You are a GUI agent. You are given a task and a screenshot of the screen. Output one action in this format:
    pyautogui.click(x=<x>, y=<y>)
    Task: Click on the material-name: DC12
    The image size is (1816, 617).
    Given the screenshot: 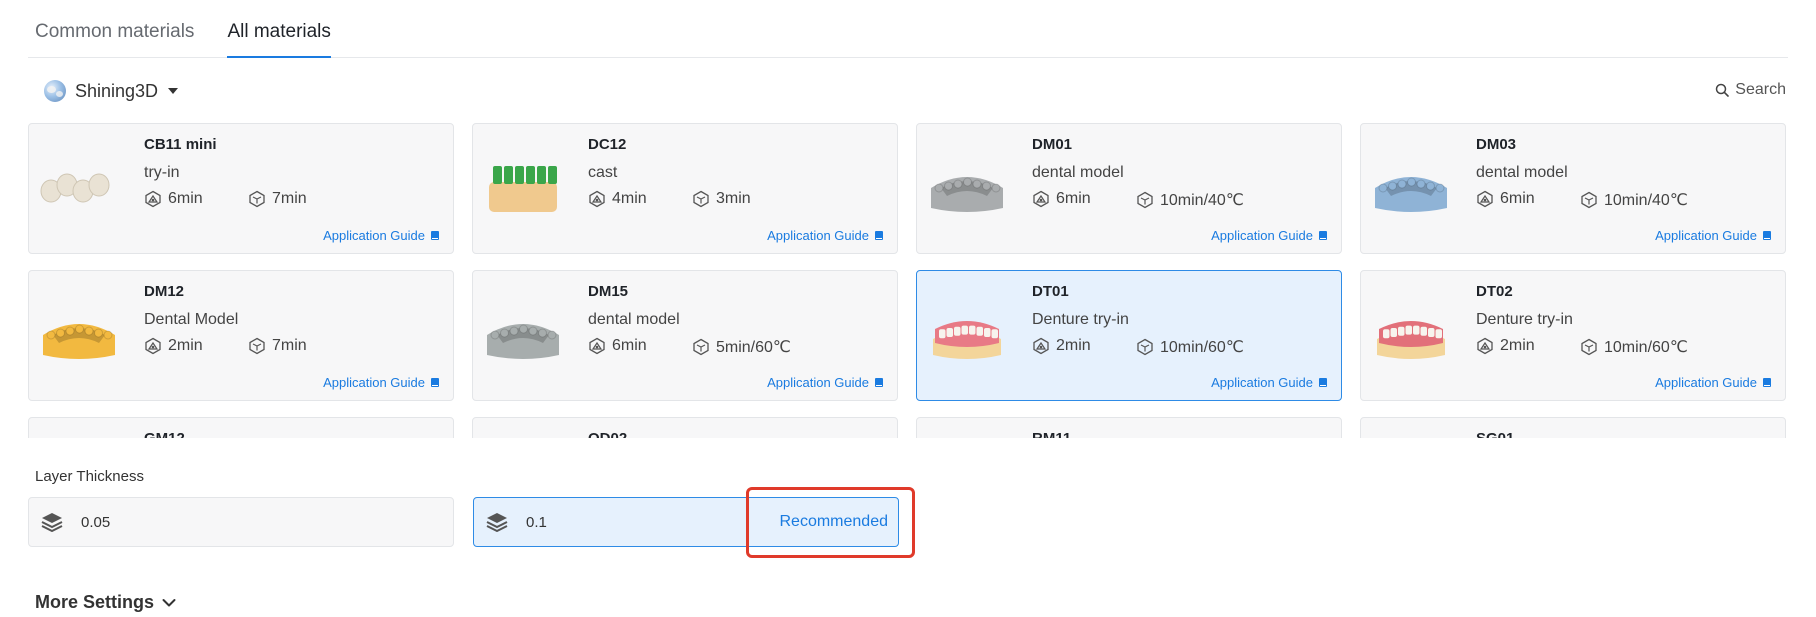 What is the action you would take?
    pyautogui.click(x=607, y=144)
    